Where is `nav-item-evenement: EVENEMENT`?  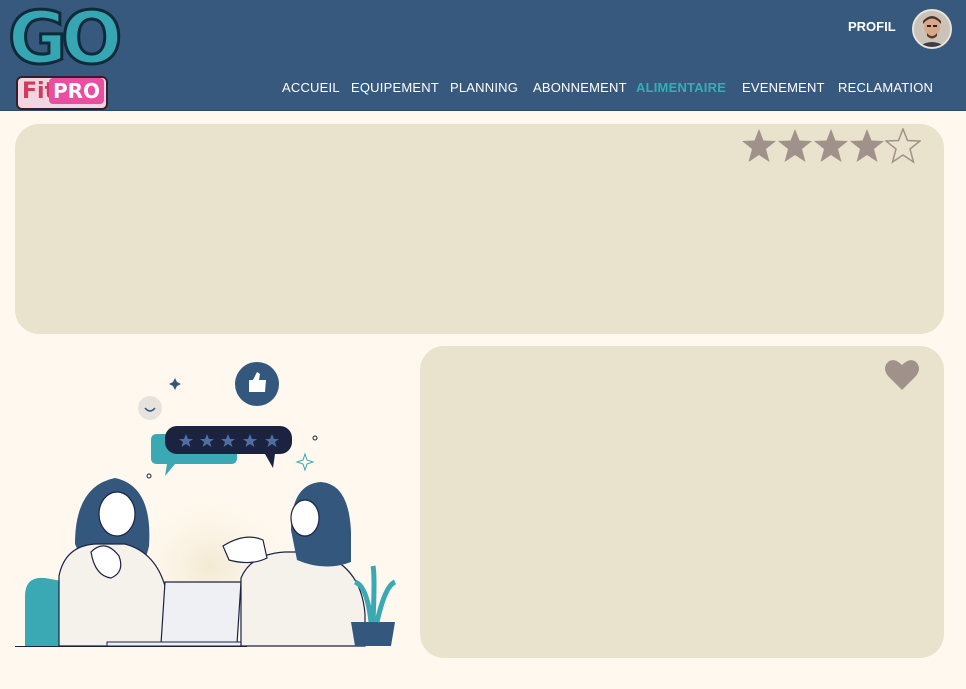 nav-item-evenement: EVENEMENT is located at coordinates (783, 87).